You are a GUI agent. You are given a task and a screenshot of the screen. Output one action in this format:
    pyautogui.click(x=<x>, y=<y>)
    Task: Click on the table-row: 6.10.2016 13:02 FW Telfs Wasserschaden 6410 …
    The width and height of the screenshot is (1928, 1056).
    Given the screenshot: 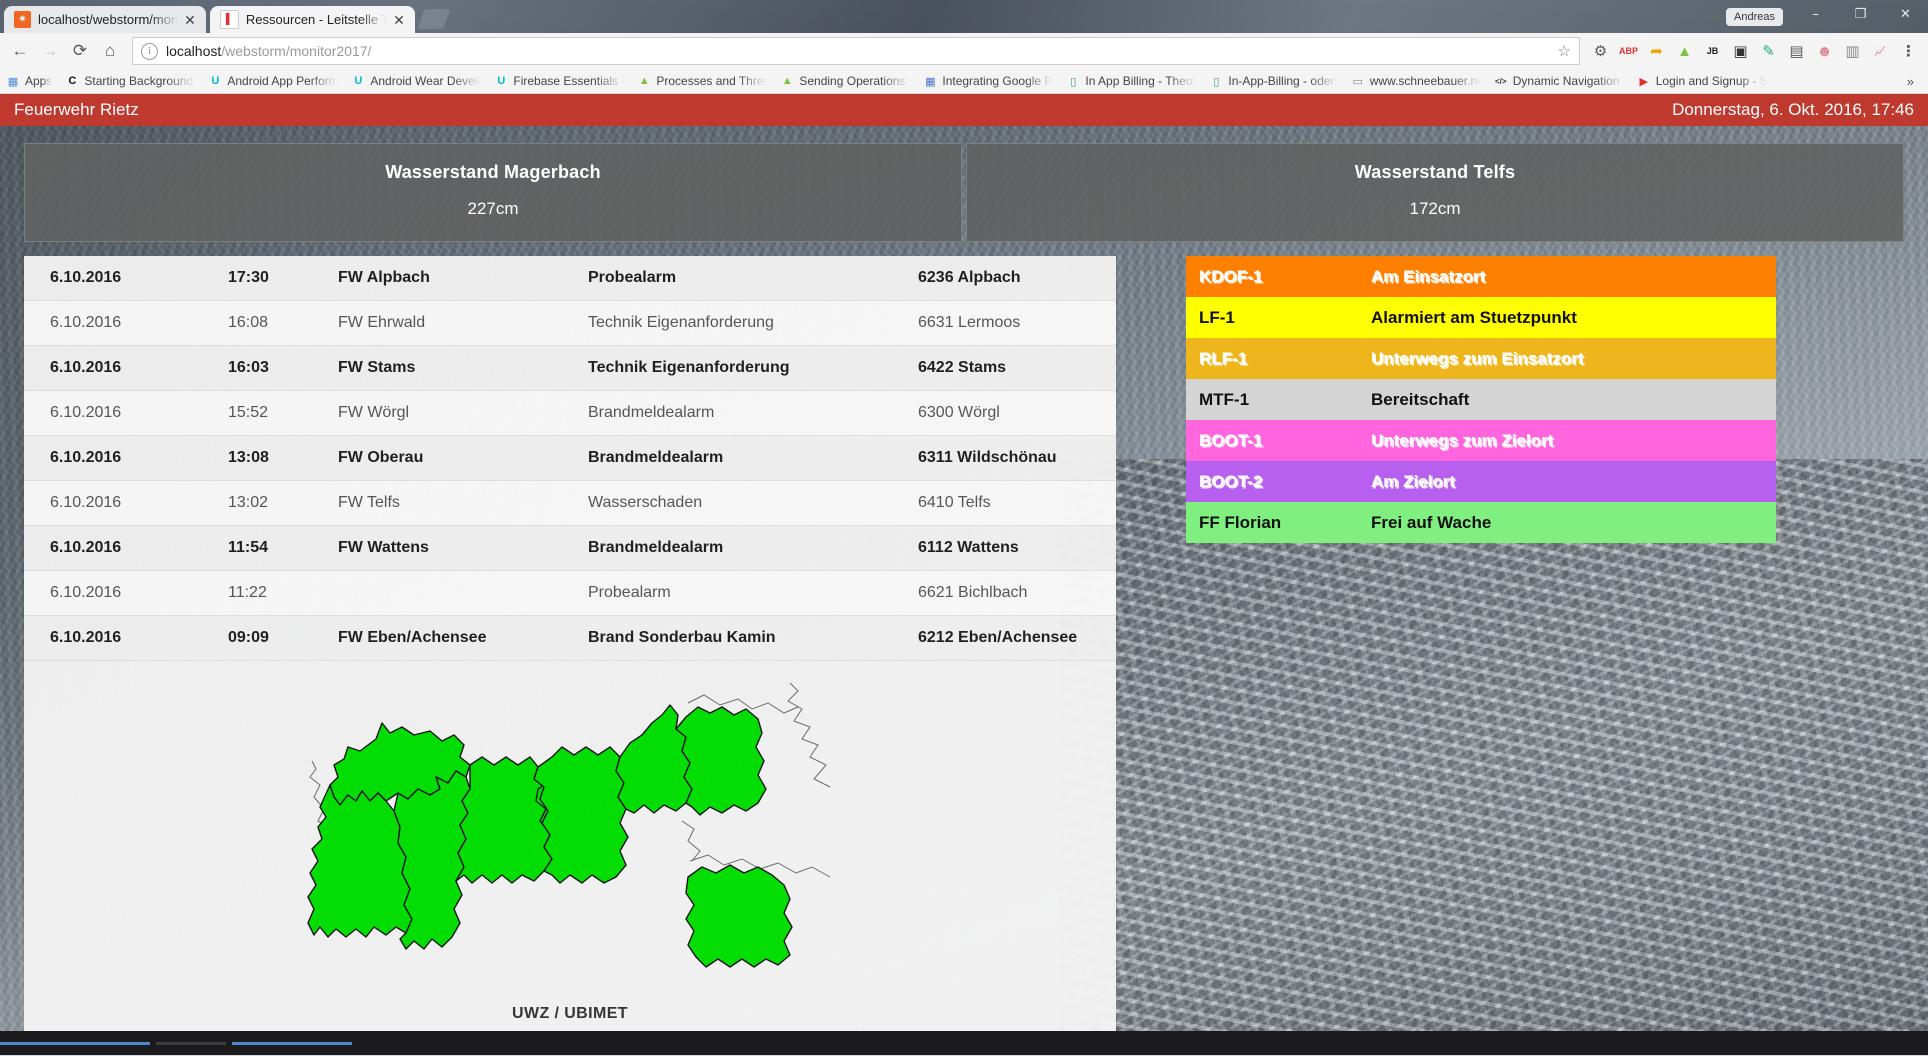 What is the action you would take?
    pyautogui.click(x=570, y=503)
    